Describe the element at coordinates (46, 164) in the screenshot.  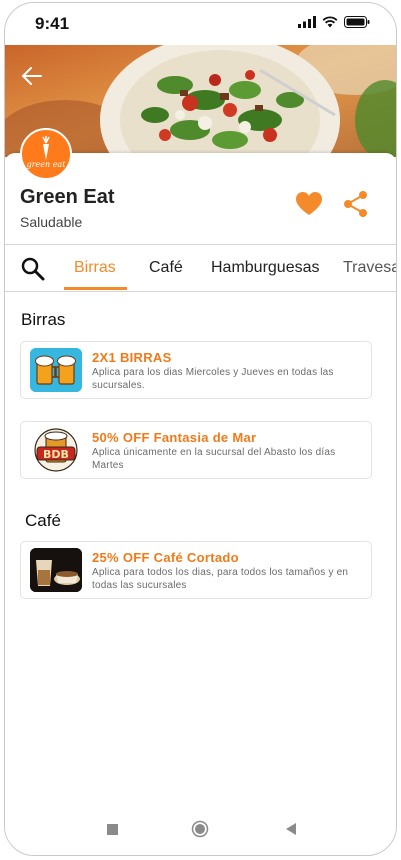
I see `logo-text: green eat` at that location.